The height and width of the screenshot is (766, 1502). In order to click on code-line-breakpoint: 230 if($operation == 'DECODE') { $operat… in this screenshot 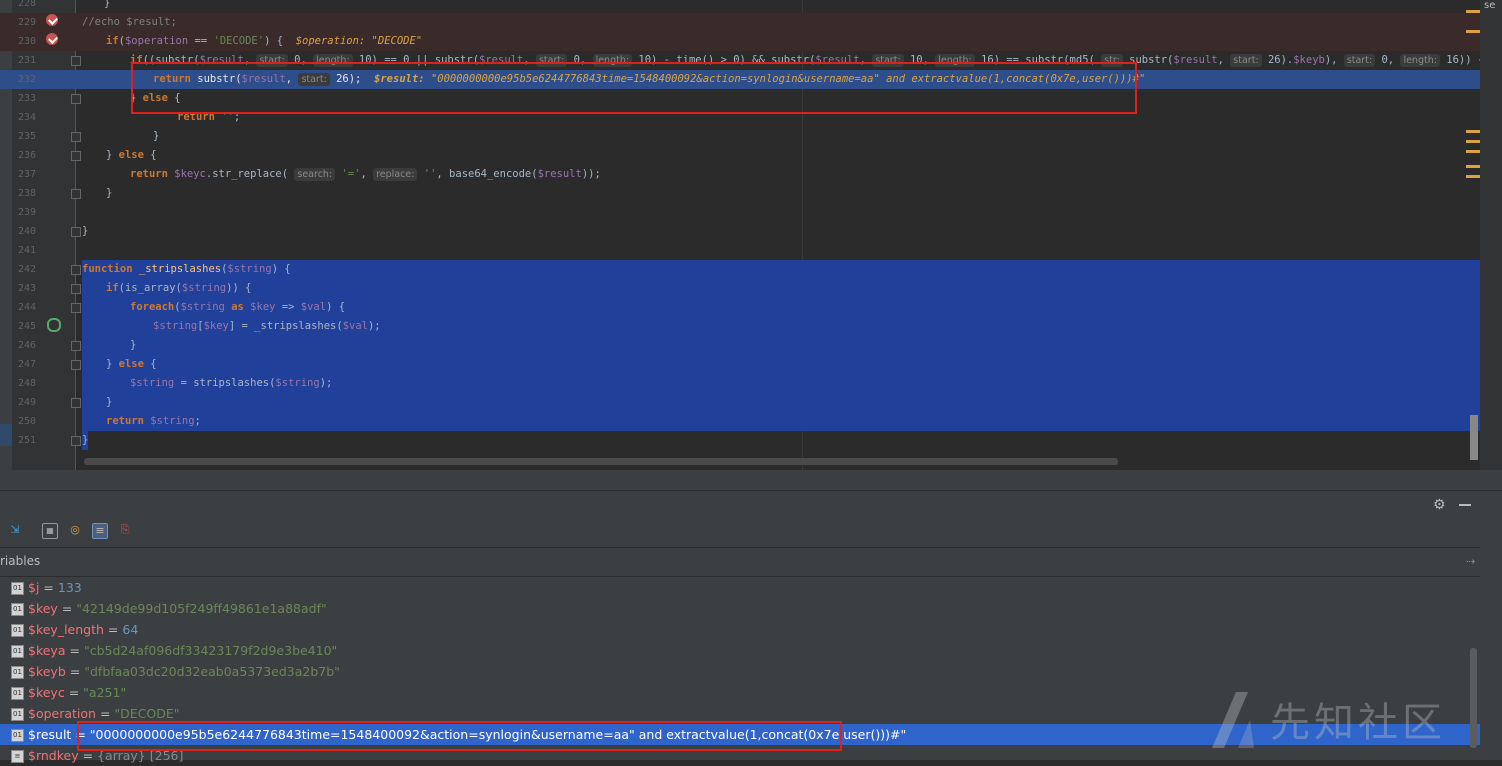, I will do `click(740, 41)`.